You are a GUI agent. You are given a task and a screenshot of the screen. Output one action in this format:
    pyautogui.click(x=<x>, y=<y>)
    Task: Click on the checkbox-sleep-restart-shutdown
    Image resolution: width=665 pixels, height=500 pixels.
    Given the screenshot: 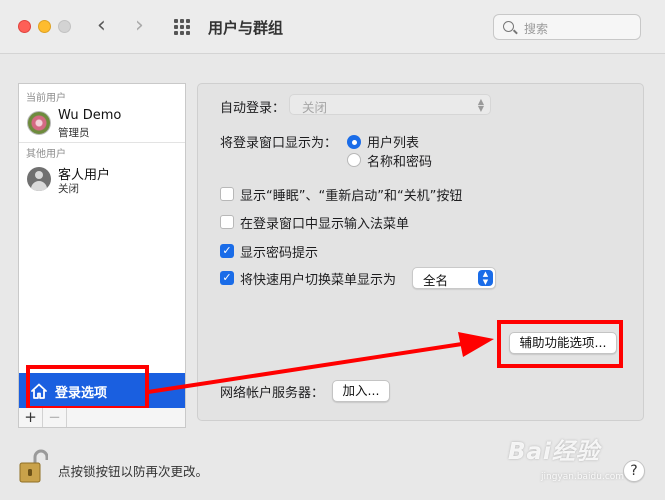 What is the action you would take?
    pyautogui.click(x=227, y=194)
    